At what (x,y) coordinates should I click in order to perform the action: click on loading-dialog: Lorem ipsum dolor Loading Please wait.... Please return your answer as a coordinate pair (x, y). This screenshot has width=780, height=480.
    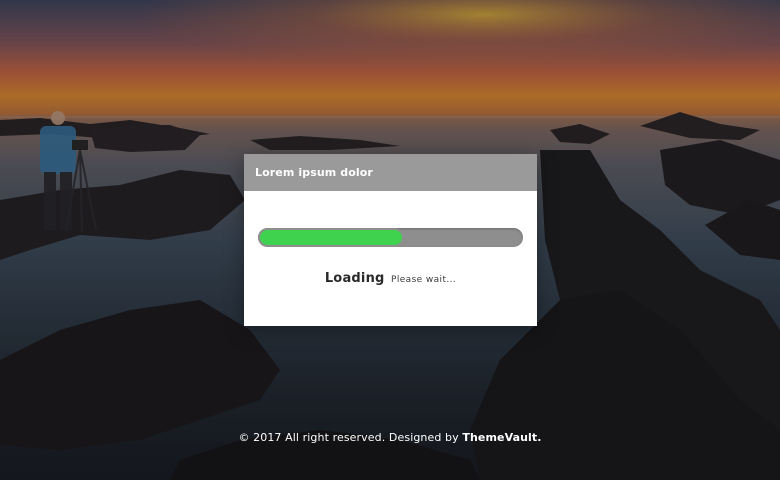
    Looking at the image, I should click on (390, 240).